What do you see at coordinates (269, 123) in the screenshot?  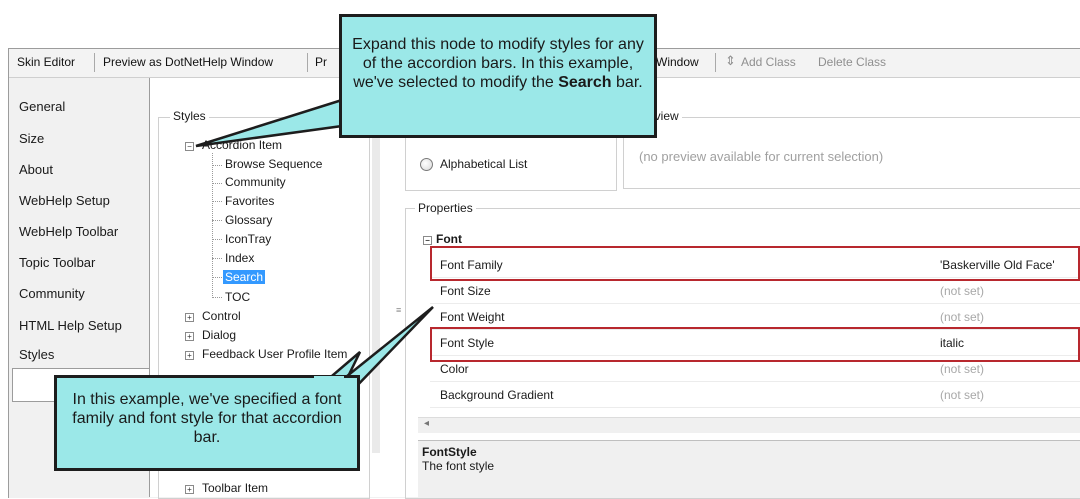 I see `top-callout-pointer` at bounding box center [269, 123].